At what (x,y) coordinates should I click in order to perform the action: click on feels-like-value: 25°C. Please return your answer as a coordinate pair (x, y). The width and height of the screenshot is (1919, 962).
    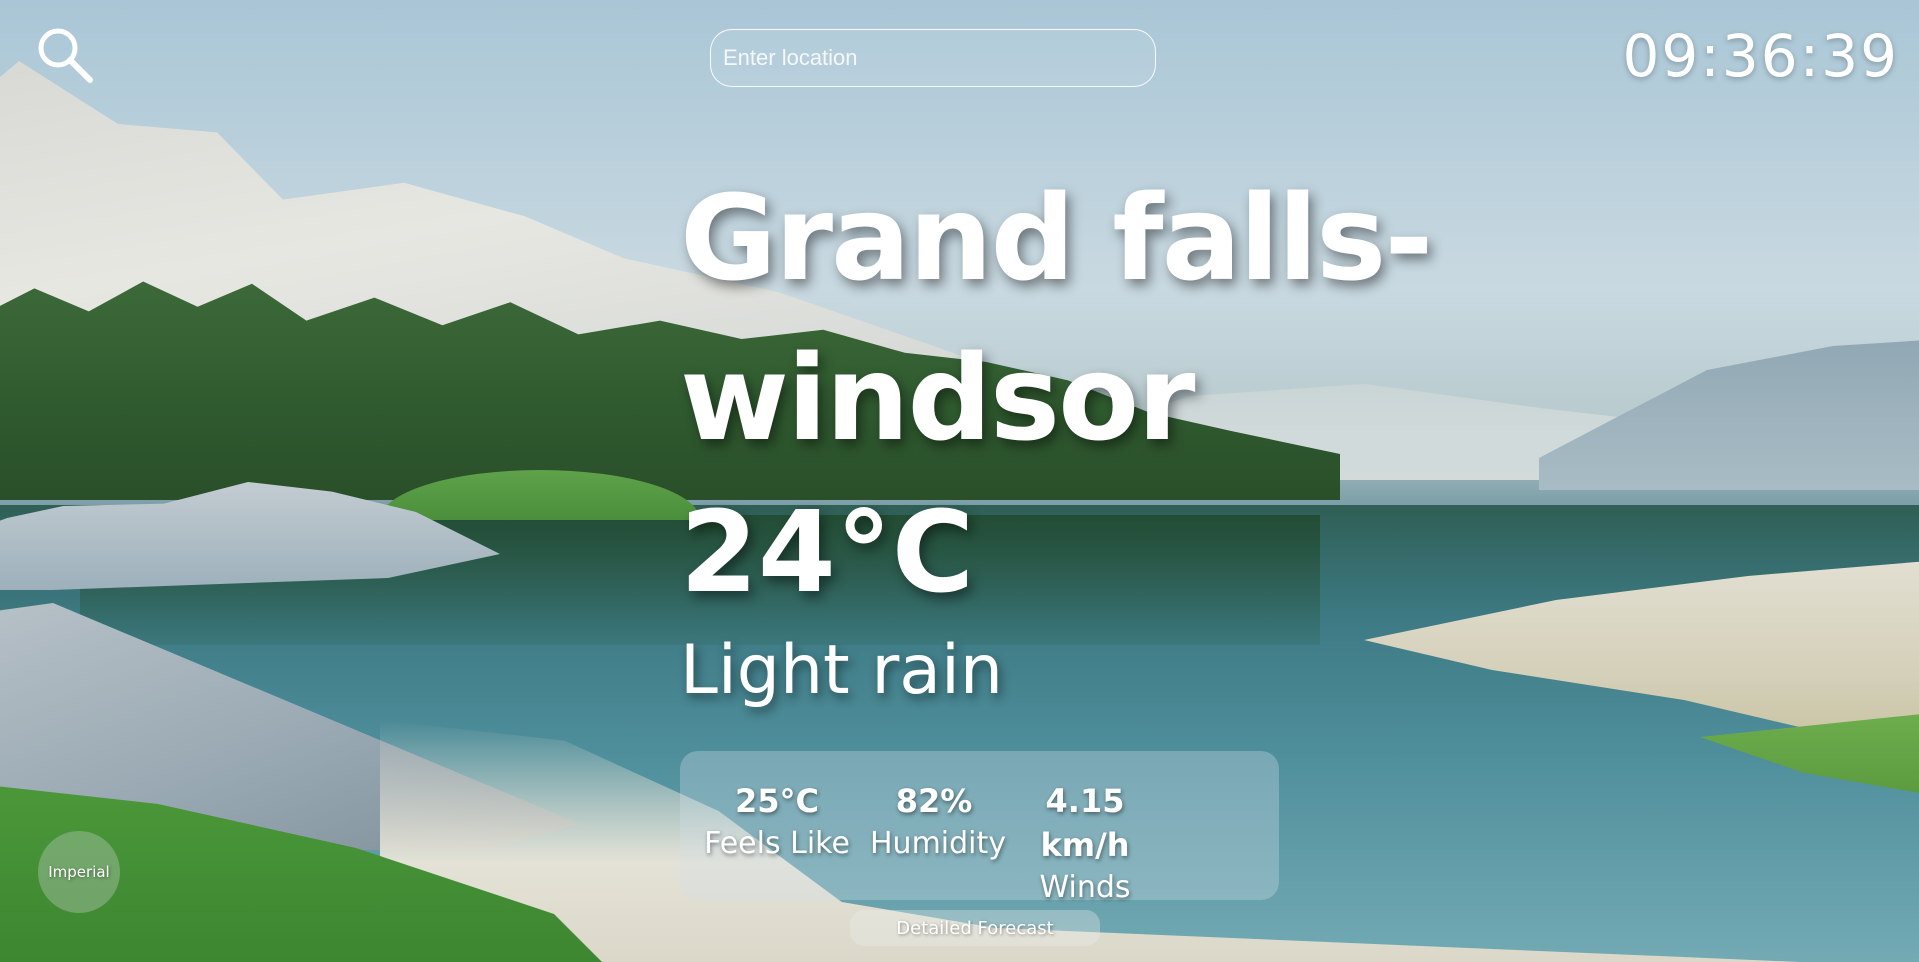
    Looking at the image, I should click on (776, 801).